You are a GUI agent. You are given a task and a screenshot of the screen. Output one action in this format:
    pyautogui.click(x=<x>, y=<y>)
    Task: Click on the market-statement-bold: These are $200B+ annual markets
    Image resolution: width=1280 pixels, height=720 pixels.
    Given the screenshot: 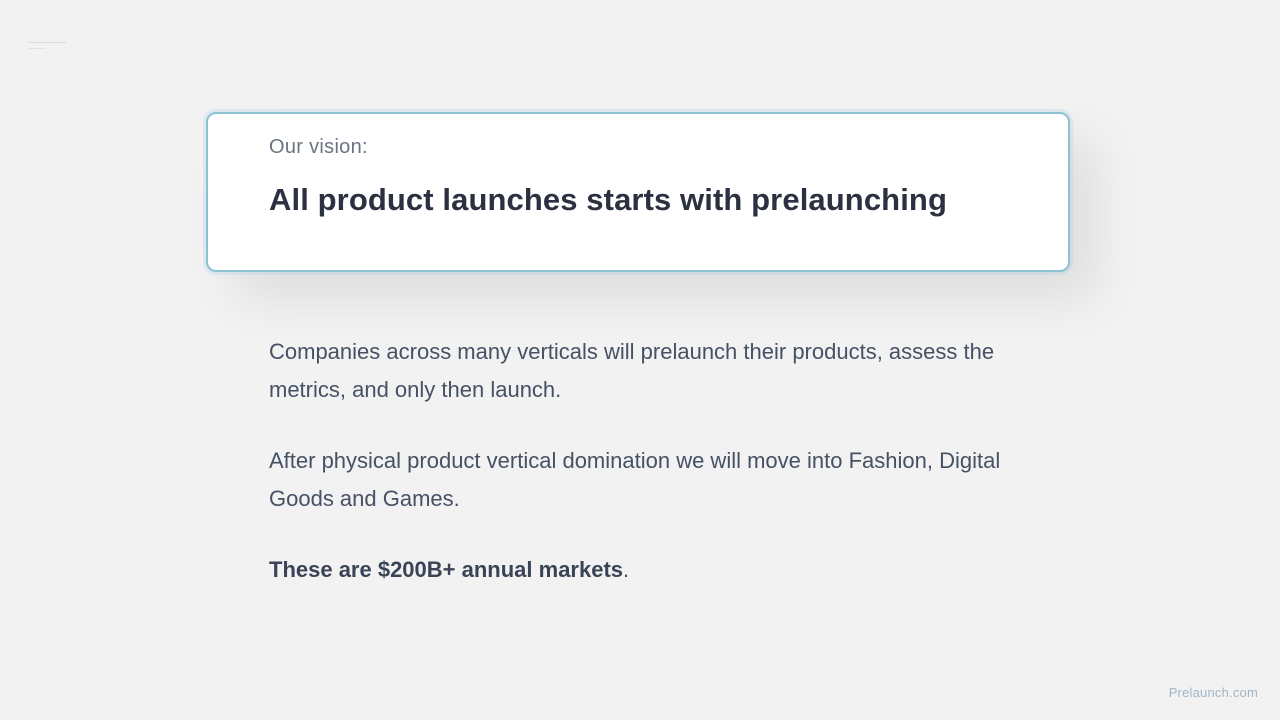 What is the action you would take?
    pyautogui.click(x=446, y=569)
    